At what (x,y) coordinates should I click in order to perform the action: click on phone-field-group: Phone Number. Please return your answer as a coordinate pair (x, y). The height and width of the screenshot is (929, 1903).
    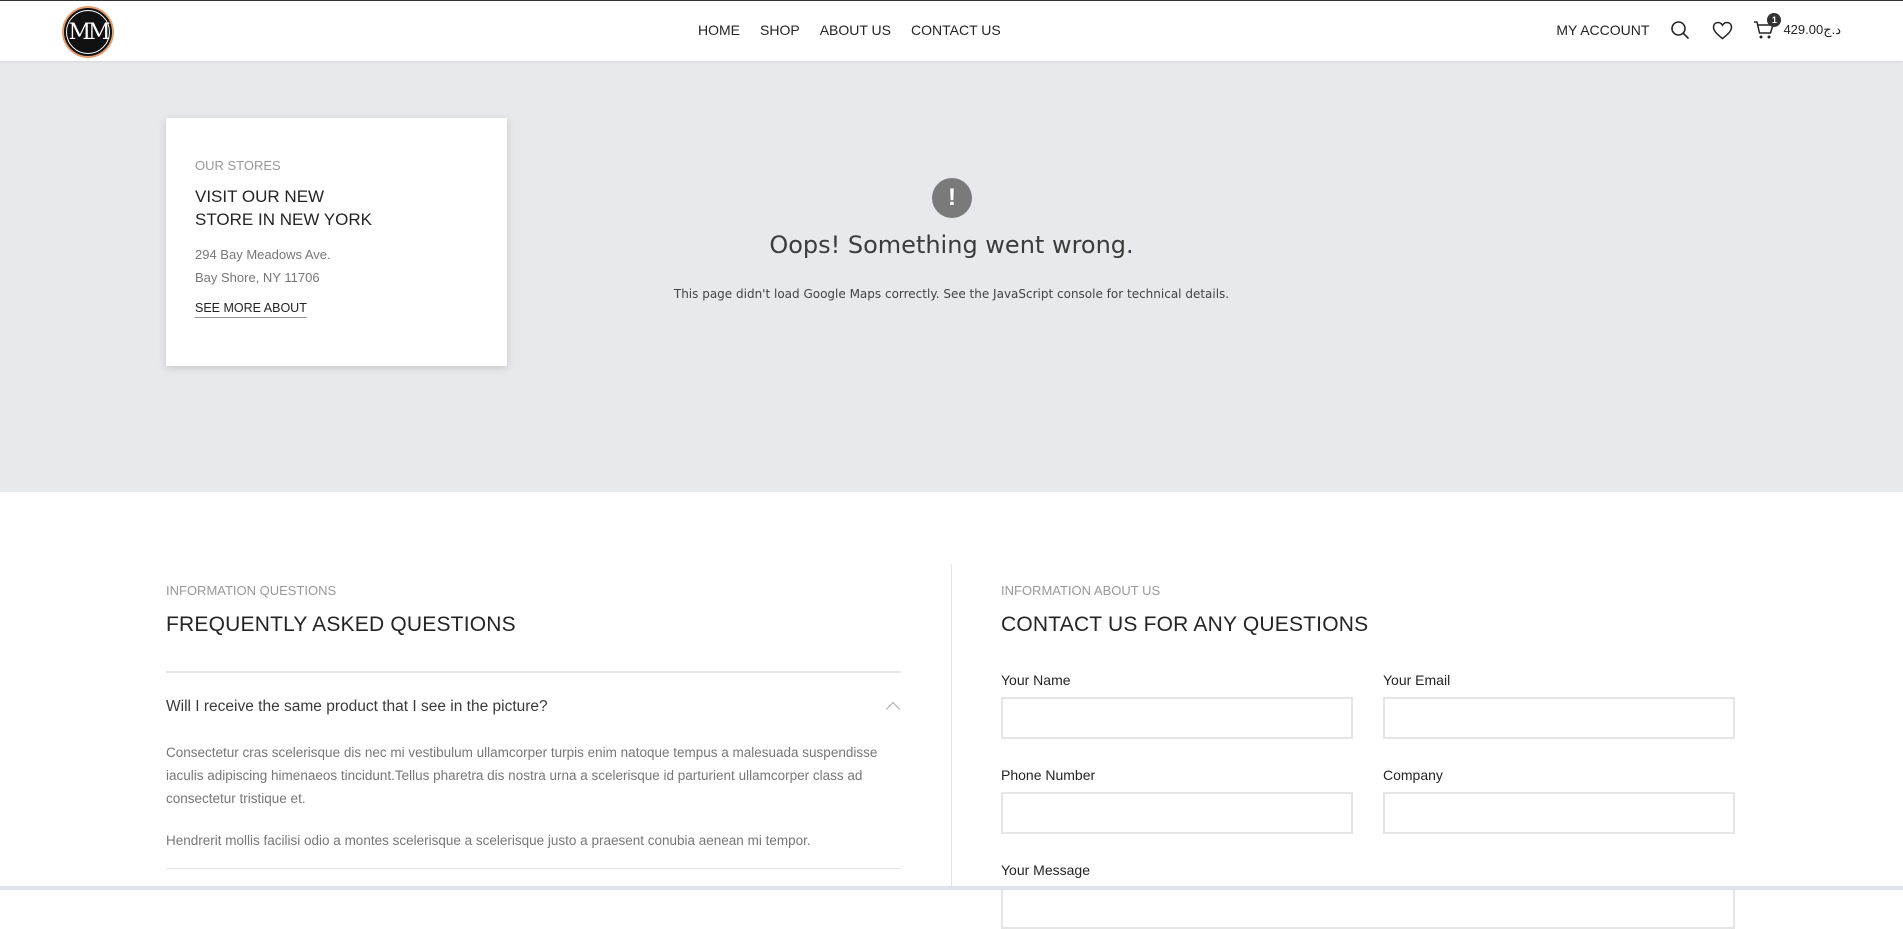
    Looking at the image, I should click on (1177, 800).